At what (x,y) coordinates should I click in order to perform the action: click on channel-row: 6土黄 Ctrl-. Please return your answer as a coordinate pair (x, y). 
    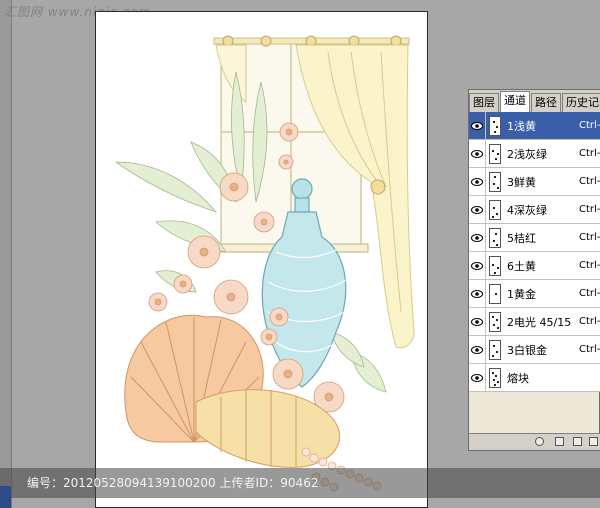
    Looking at the image, I should click on (534, 266).